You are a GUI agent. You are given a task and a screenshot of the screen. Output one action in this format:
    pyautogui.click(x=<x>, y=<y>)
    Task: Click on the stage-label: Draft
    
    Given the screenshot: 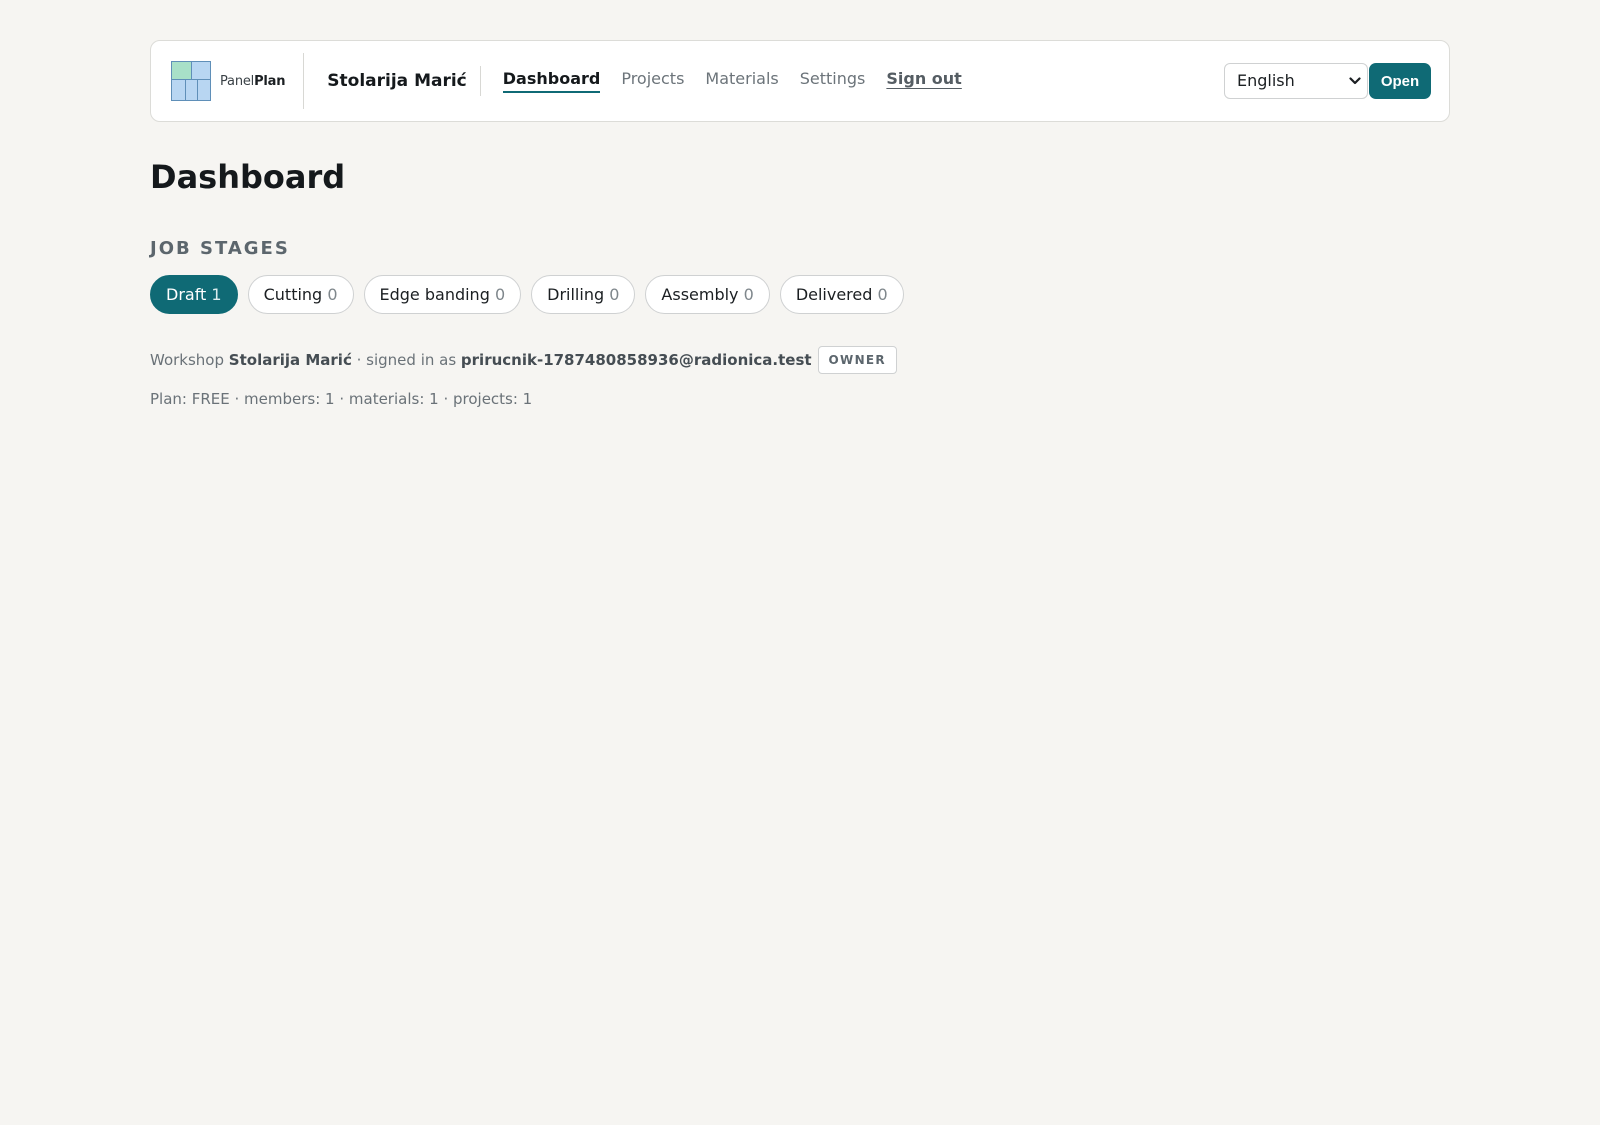 What is the action you would take?
    pyautogui.click(x=186, y=294)
    